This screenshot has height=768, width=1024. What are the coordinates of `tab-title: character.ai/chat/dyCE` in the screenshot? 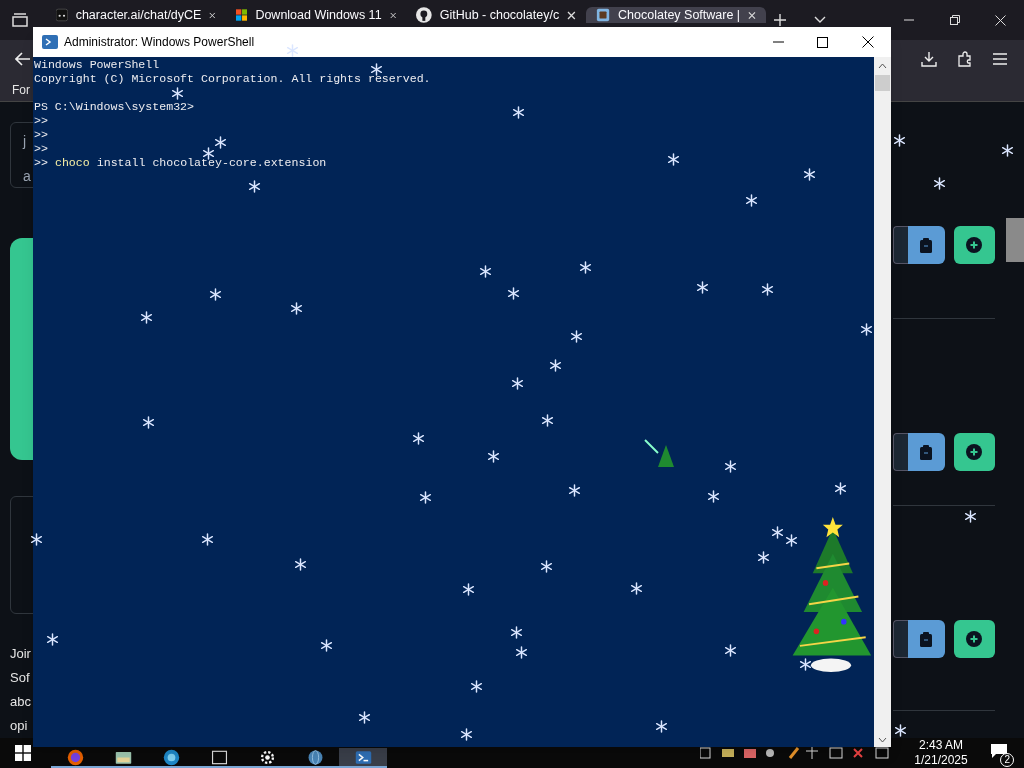 It's located at (138, 15).